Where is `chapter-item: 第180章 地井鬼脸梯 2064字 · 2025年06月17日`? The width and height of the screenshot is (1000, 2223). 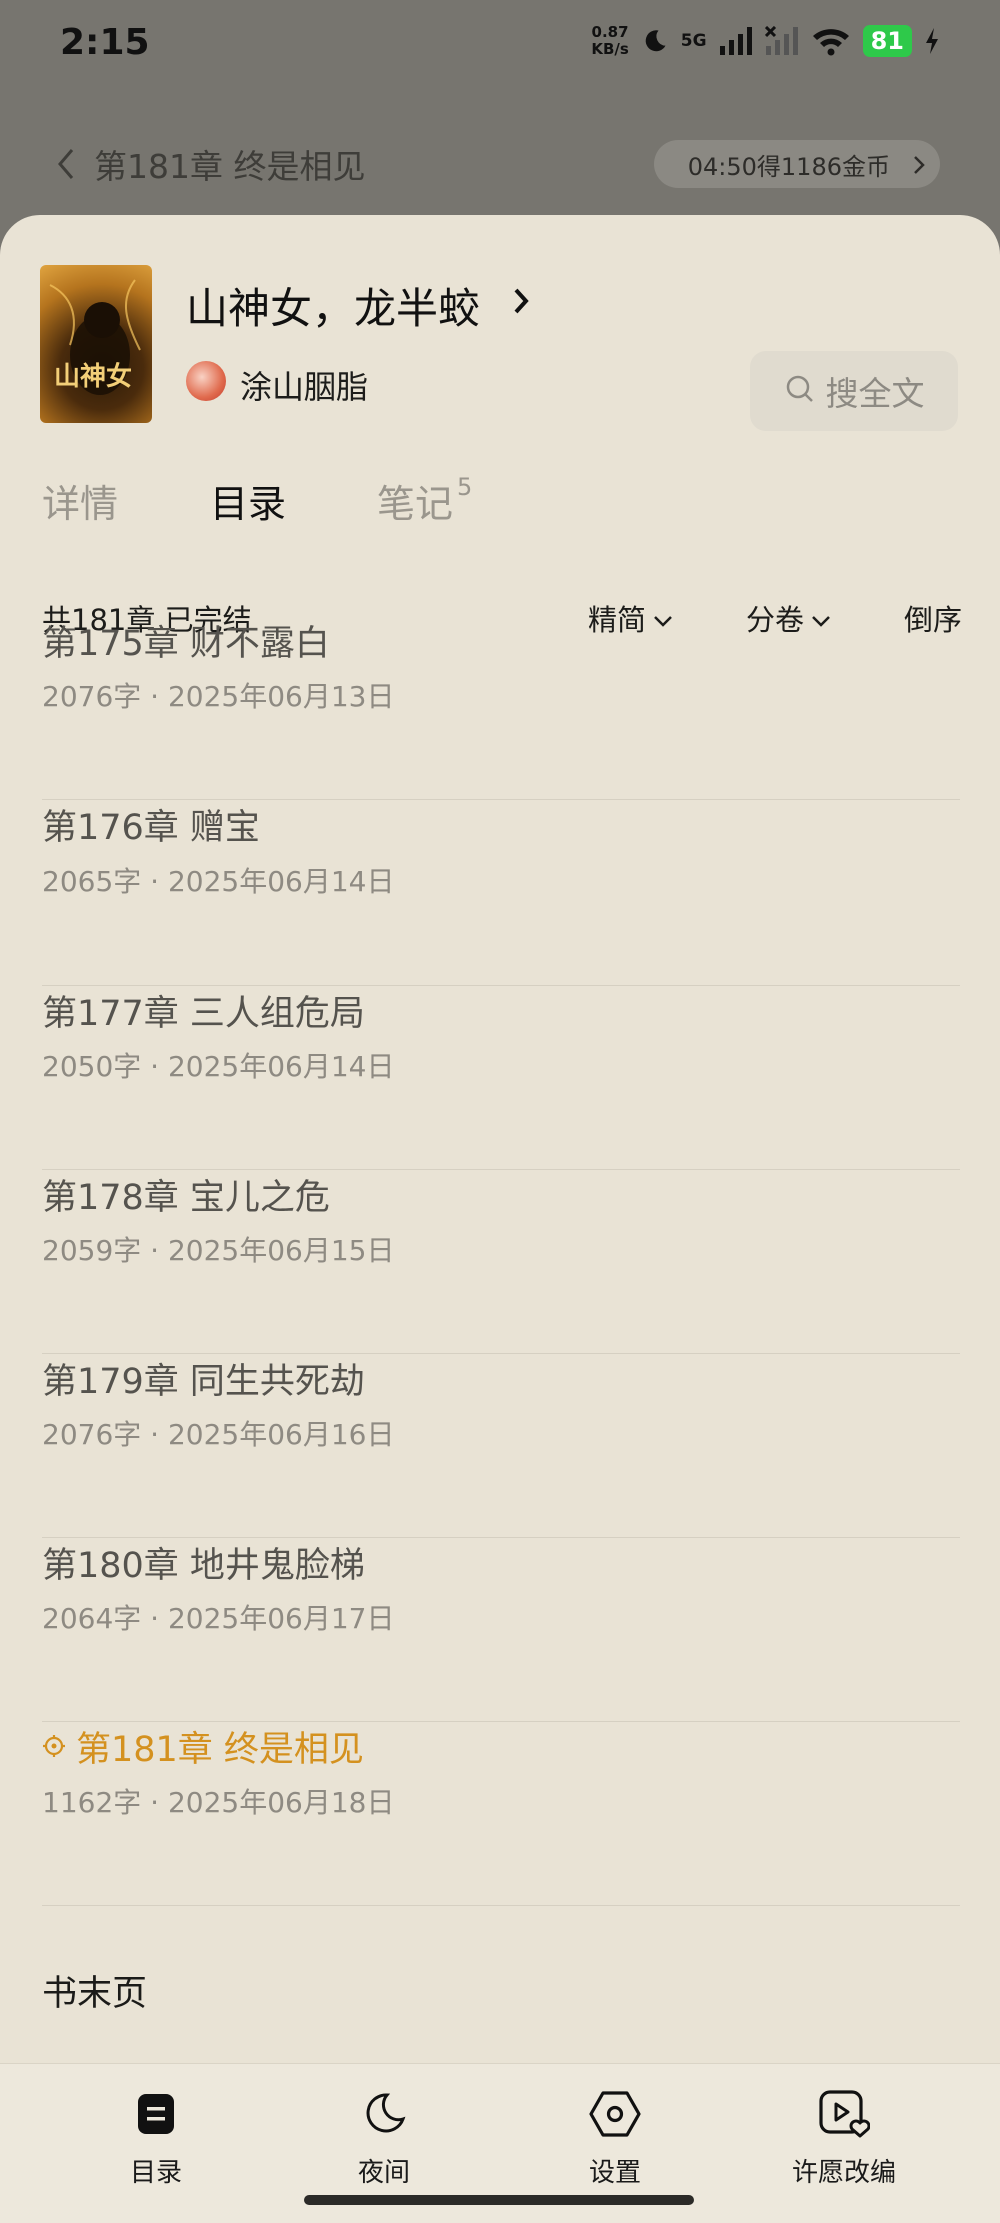
chapter-item: 第180章 地井鬼脸梯 2064字 · 2025年06月17日 is located at coordinates (501, 1629).